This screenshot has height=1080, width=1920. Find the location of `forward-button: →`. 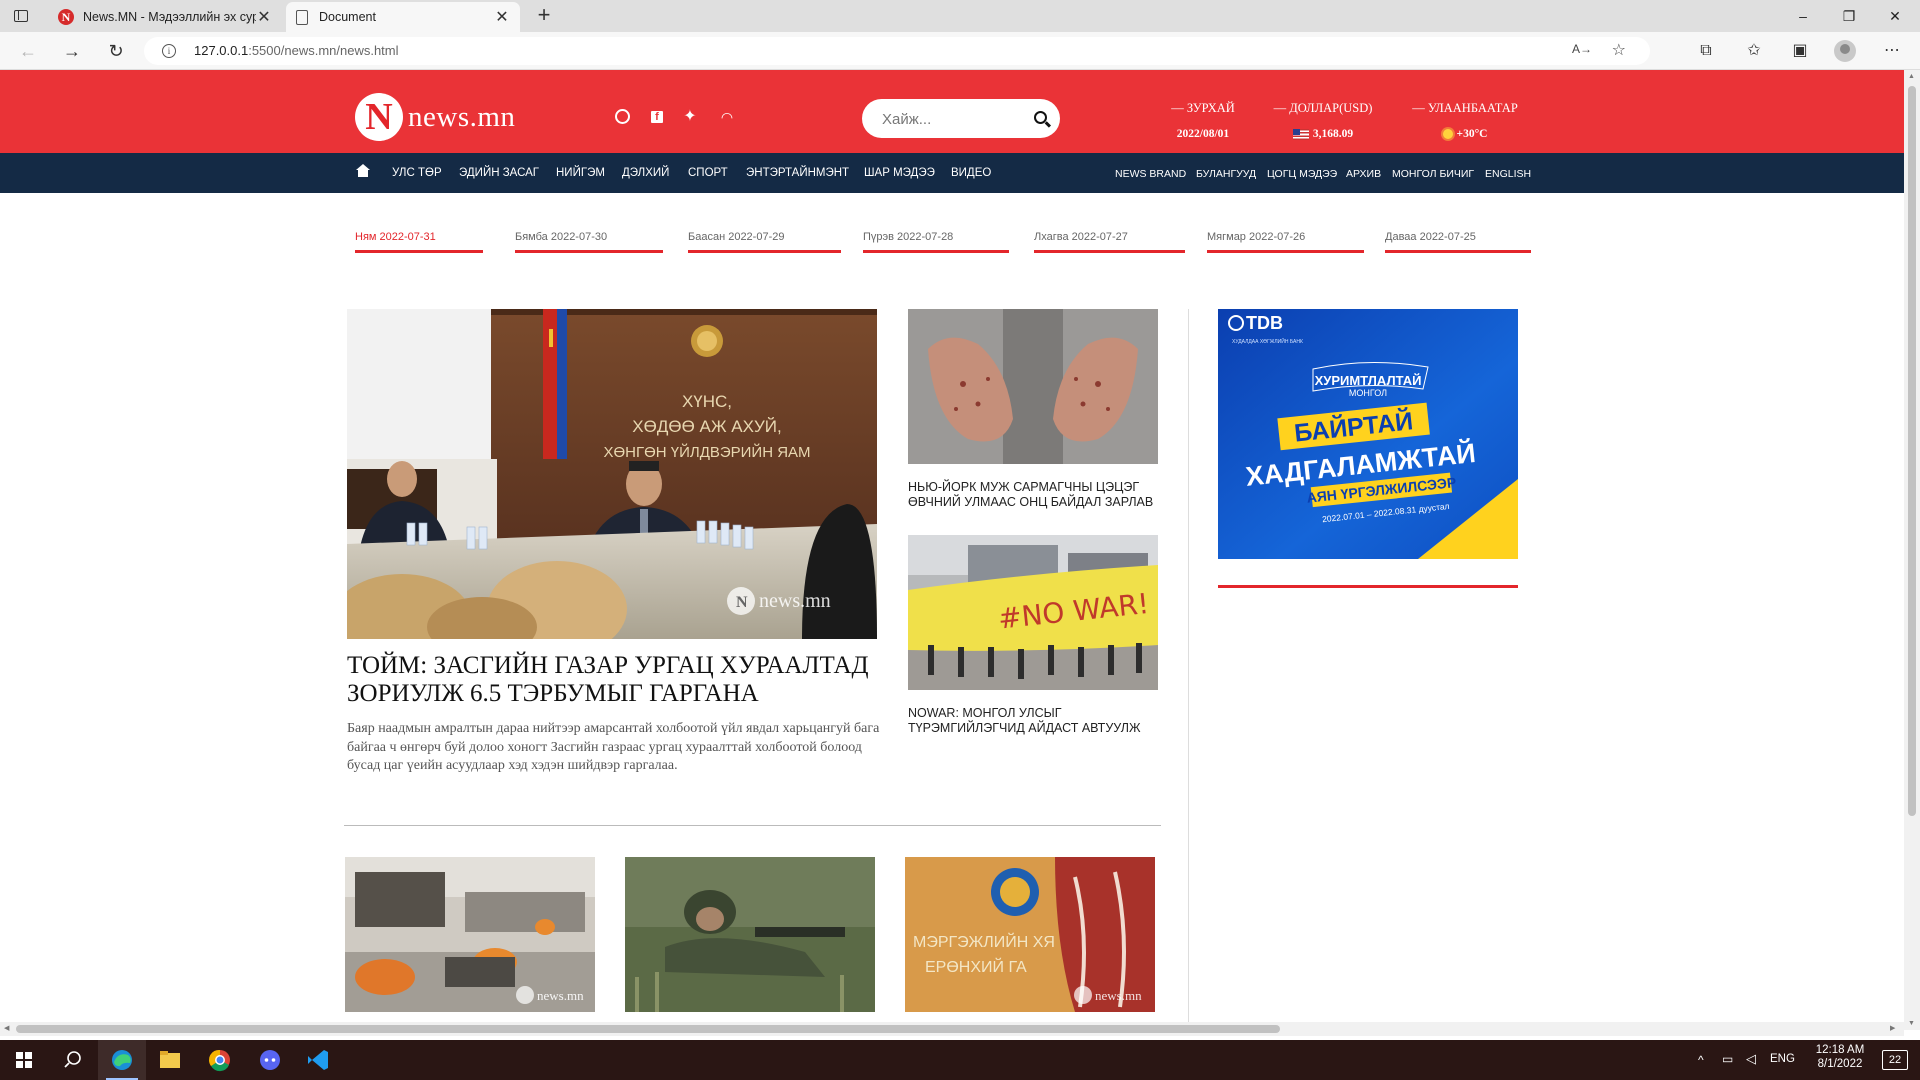

forward-button: → is located at coordinates (72, 51).